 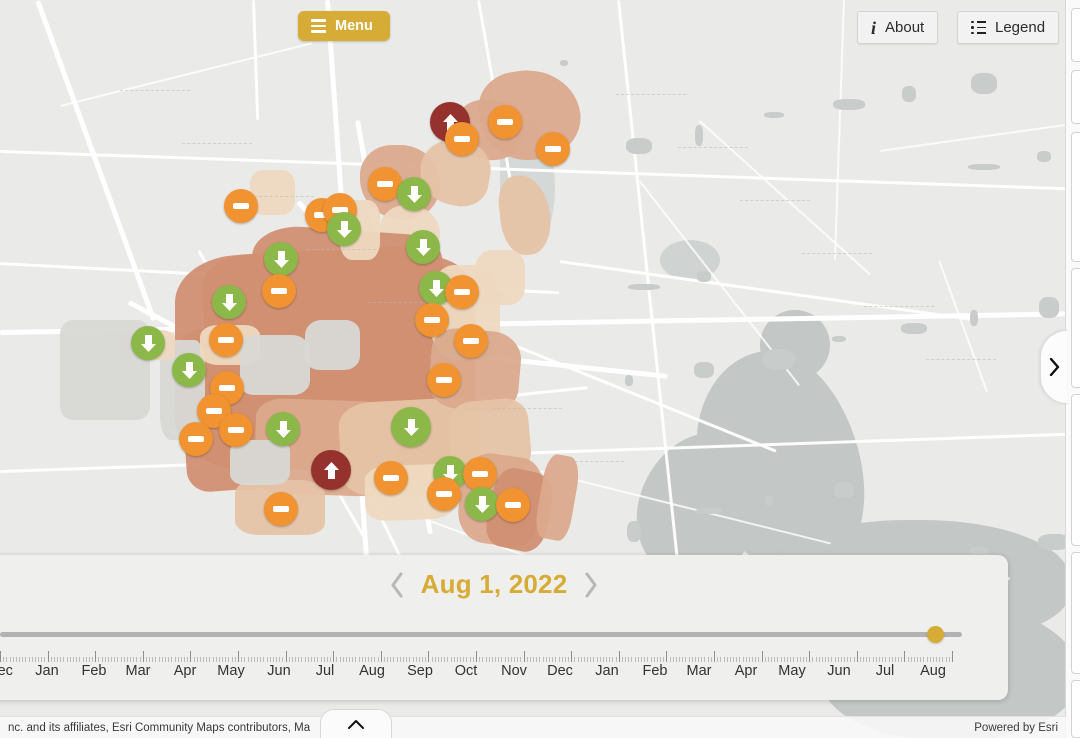 What do you see at coordinates (898, 27) in the screenshot?
I see `about-button: i About` at bounding box center [898, 27].